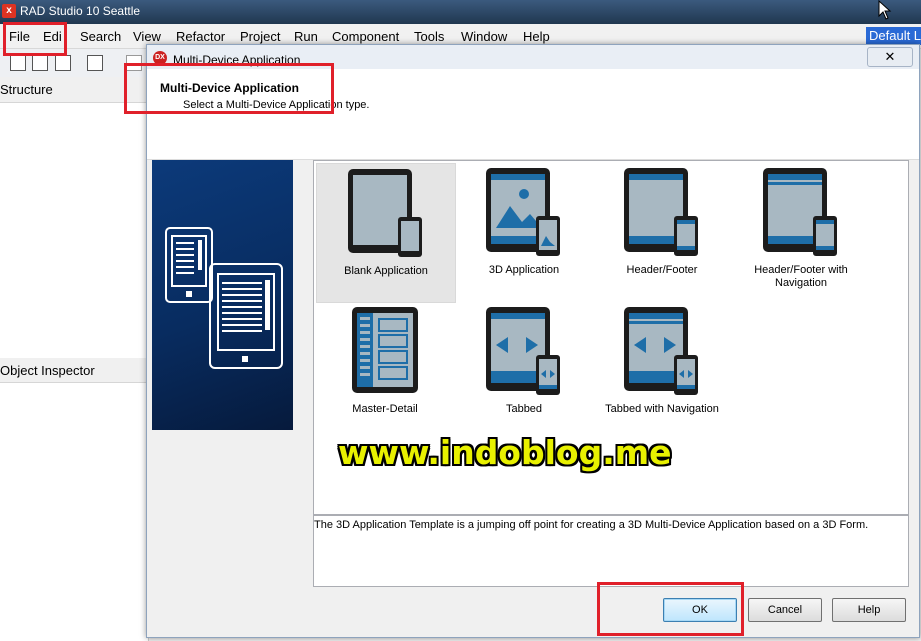 This screenshot has height=641, width=921. What do you see at coordinates (662, 409) in the screenshot?
I see `template-label: Tabbed with Navigation` at bounding box center [662, 409].